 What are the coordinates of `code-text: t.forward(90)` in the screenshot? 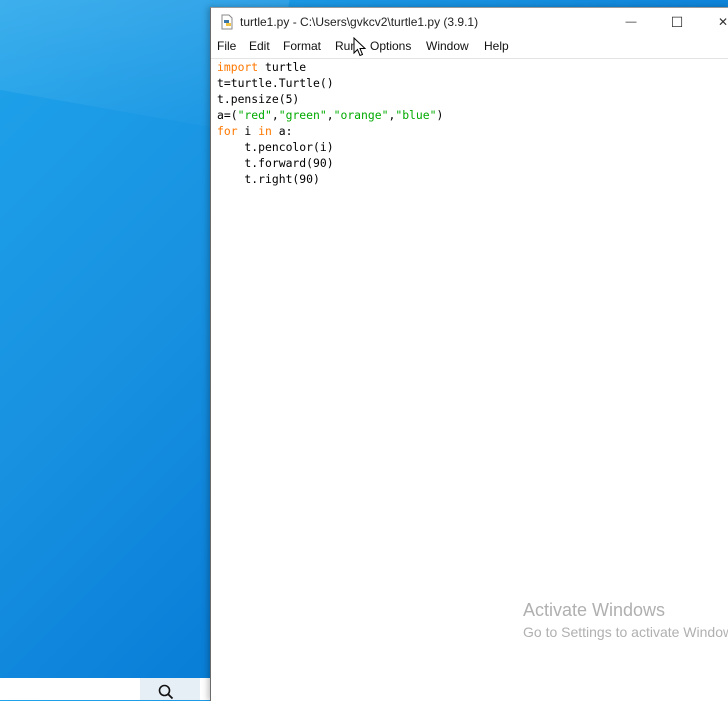 It's located at (275, 163).